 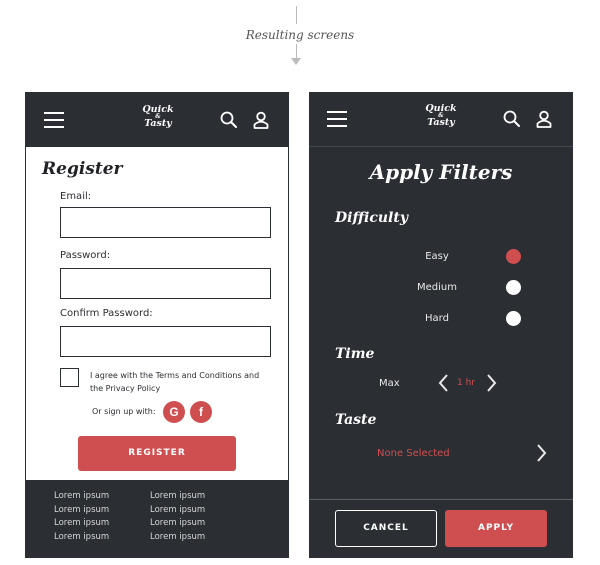 I want to click on password-label: Password:, so click(x=85, y=255).